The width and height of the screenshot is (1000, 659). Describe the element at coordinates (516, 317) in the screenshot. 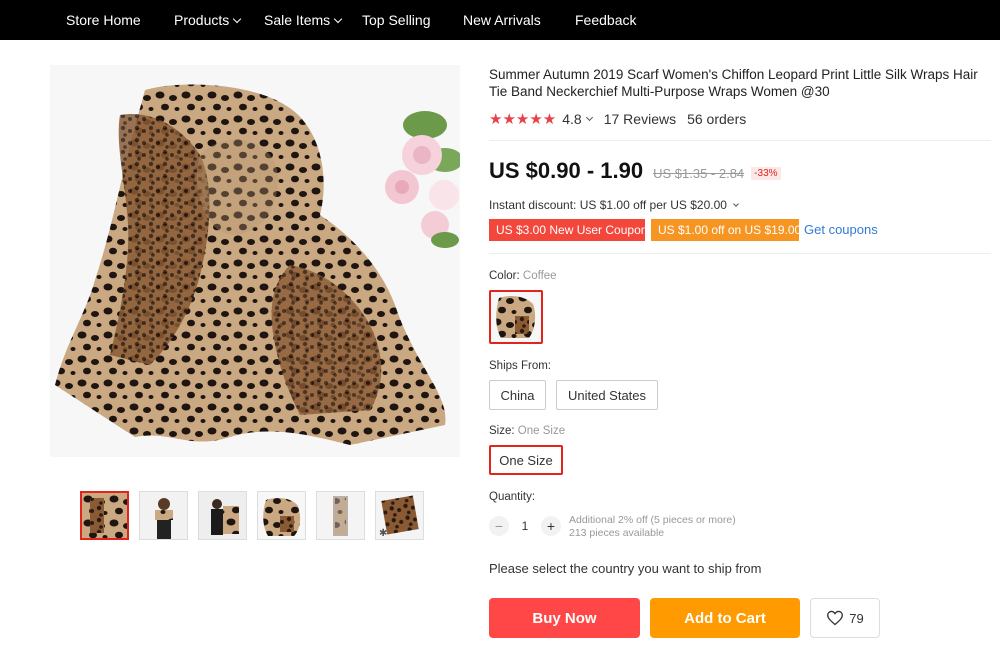

I see `color-swatch-coffee` at that location.